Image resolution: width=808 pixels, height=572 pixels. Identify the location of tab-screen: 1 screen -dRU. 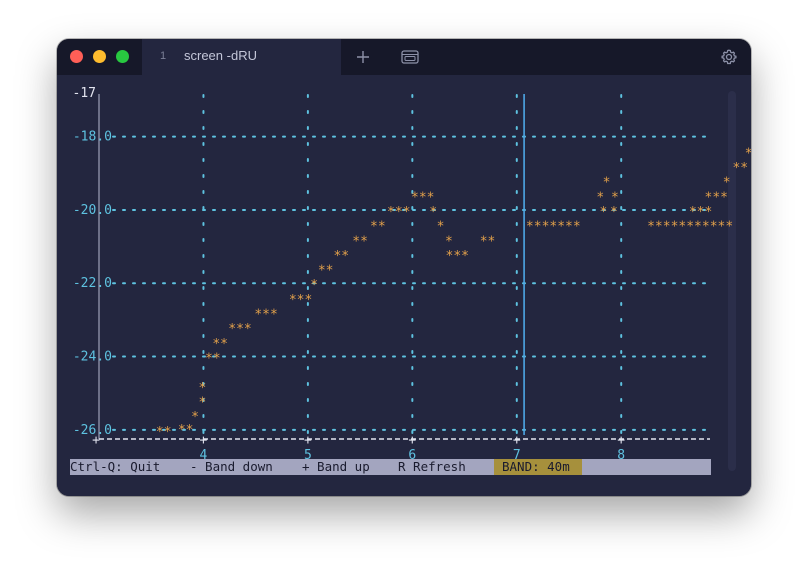
(241, 57).